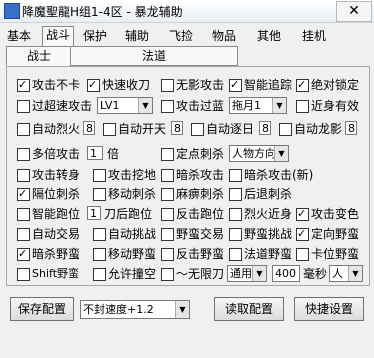 This screenshot has height=358, width=374. What do you see at coordinates (132, 274) in the screenshot?
I see `label-allow-empty-hit: 允许撞空` at bounding box center [132, 274].